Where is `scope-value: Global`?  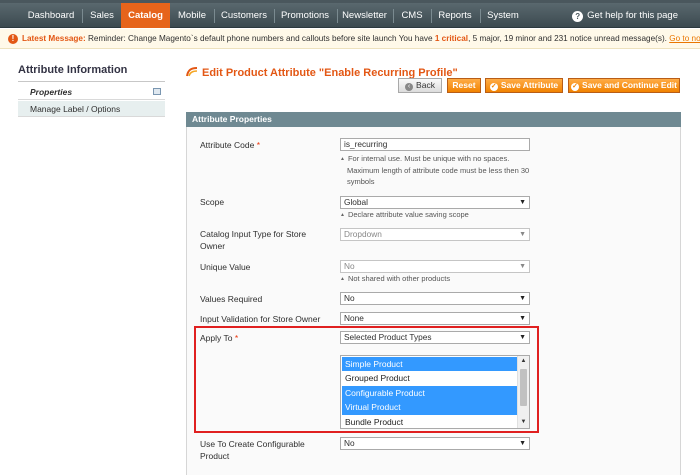
scope-value: Global is located at coordinates (356, 202).